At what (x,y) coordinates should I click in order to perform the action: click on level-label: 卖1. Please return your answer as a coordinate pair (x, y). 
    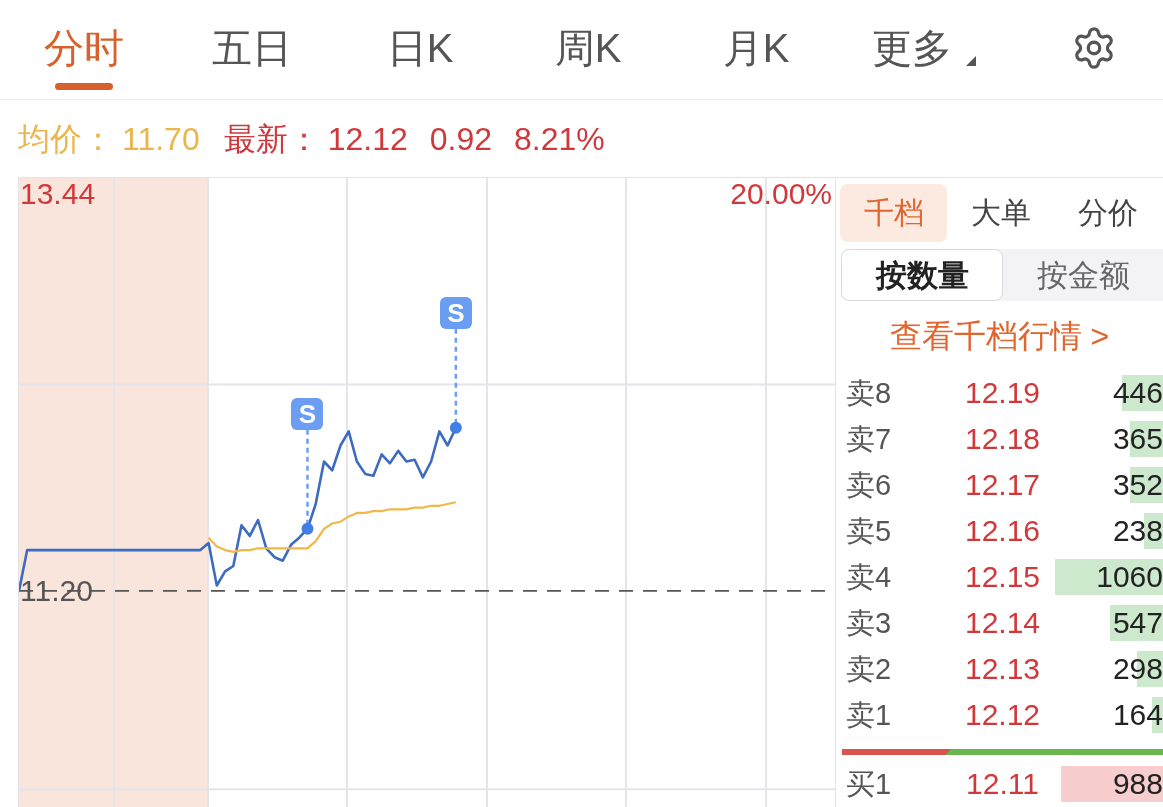
    Looking at the image, I should click on (869, 715).